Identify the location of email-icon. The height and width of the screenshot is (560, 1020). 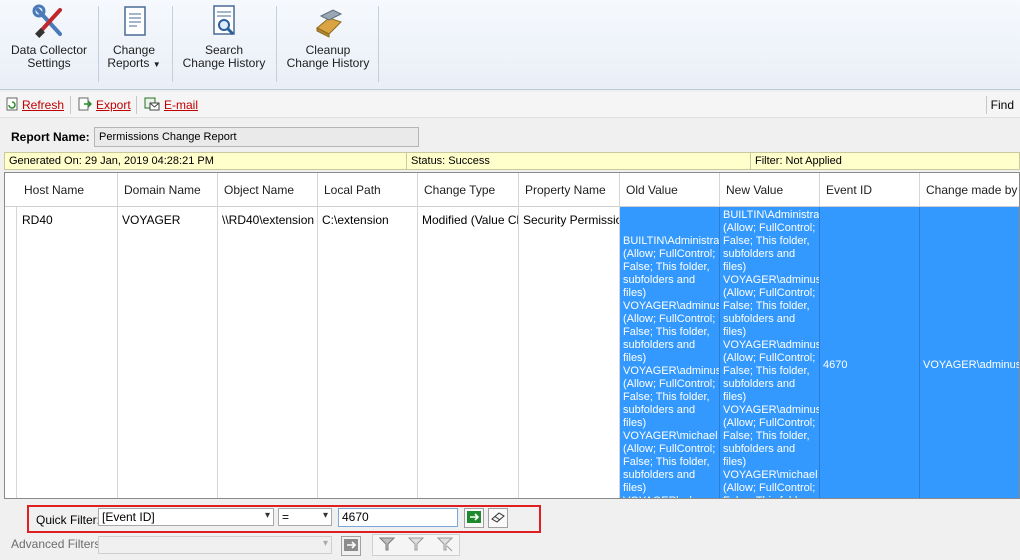
(152, 105).